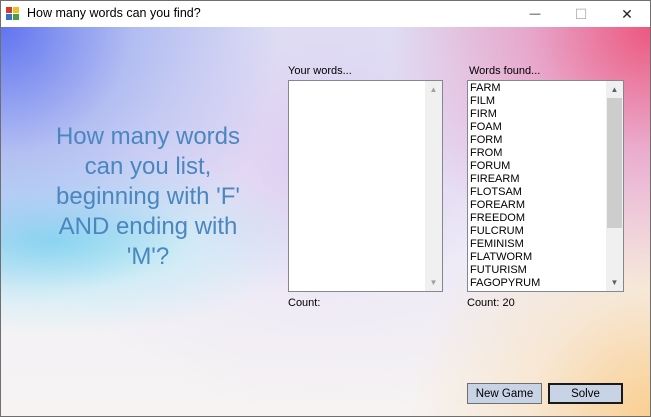 This screenshot has height=417, width=651. I want to click on words-found-count: Count: 20, so click(491, 303).